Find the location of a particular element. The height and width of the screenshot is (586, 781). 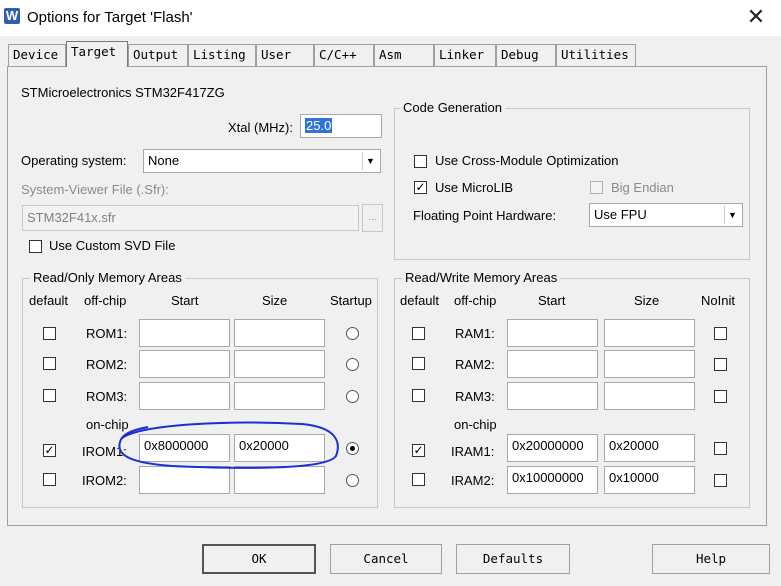

tab-linker: Linker is located at coordinates (465, 55).